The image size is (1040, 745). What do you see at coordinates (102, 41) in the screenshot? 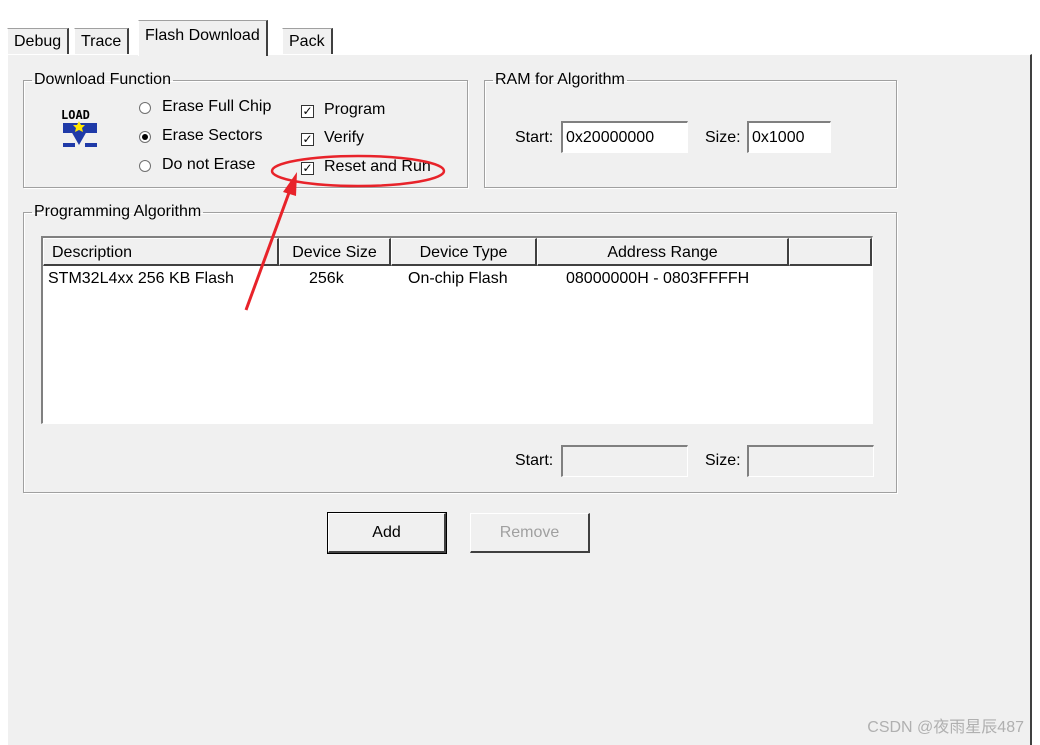
I see `tab-trace: Trace` at bounding box center [102, 41].